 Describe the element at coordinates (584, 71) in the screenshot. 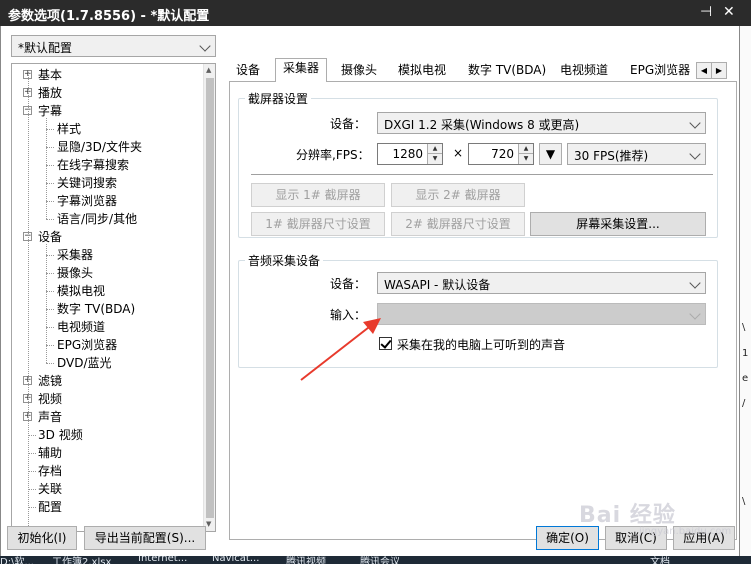

I see `tab-5: 电视频道` at that location.